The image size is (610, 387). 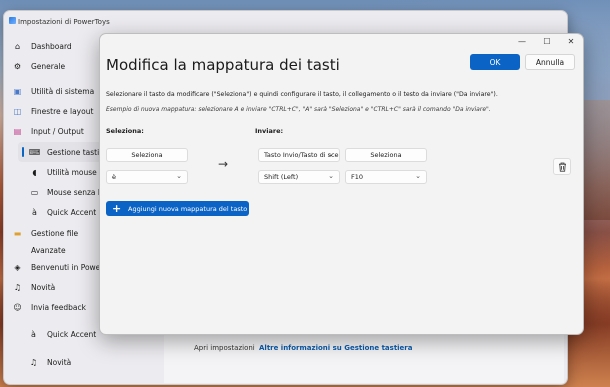 I want to click on nav-item-dashboard: ⌂ Dashboard, so click(x=54, y=46).